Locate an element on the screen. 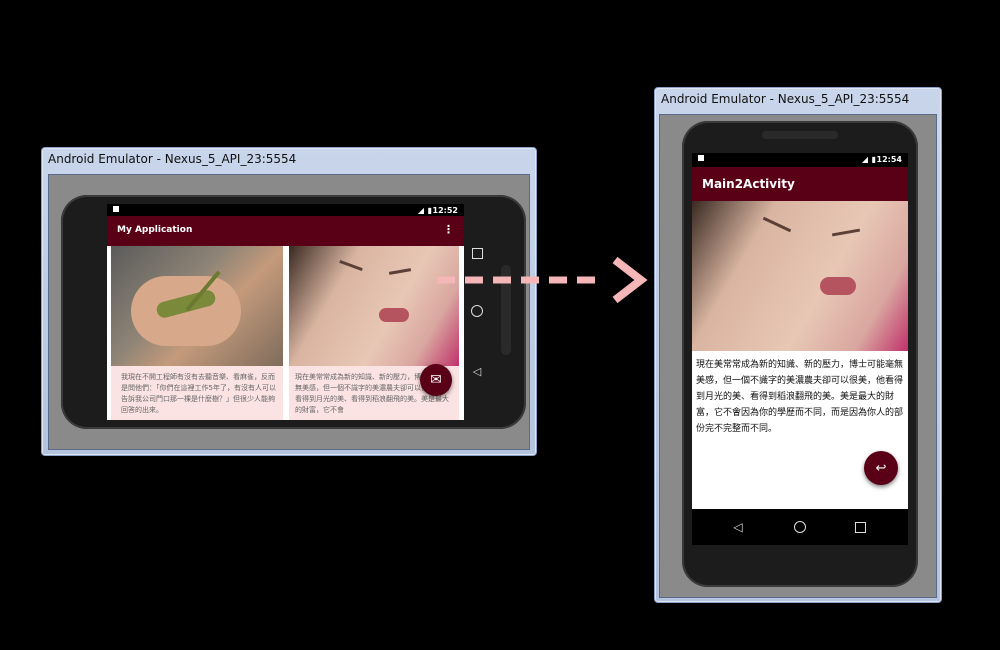 This screenshot has width=1000, height=650. email-icon: ✉ is located at coordinates (436, 380).